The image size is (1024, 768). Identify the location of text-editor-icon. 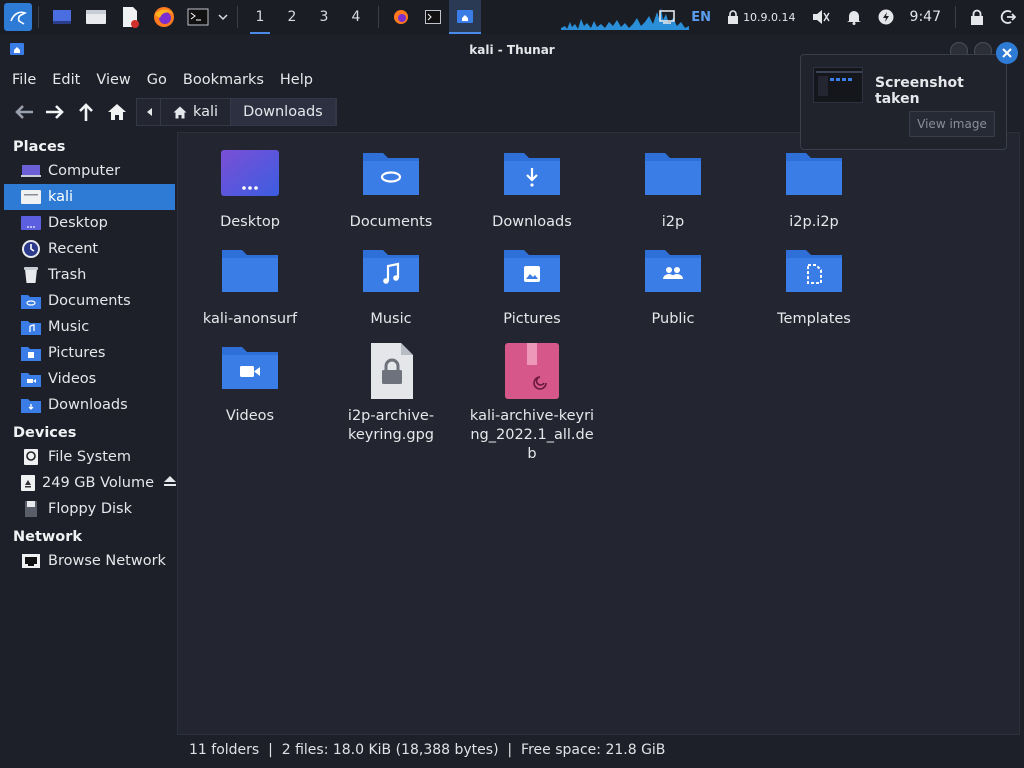
(130, 17).